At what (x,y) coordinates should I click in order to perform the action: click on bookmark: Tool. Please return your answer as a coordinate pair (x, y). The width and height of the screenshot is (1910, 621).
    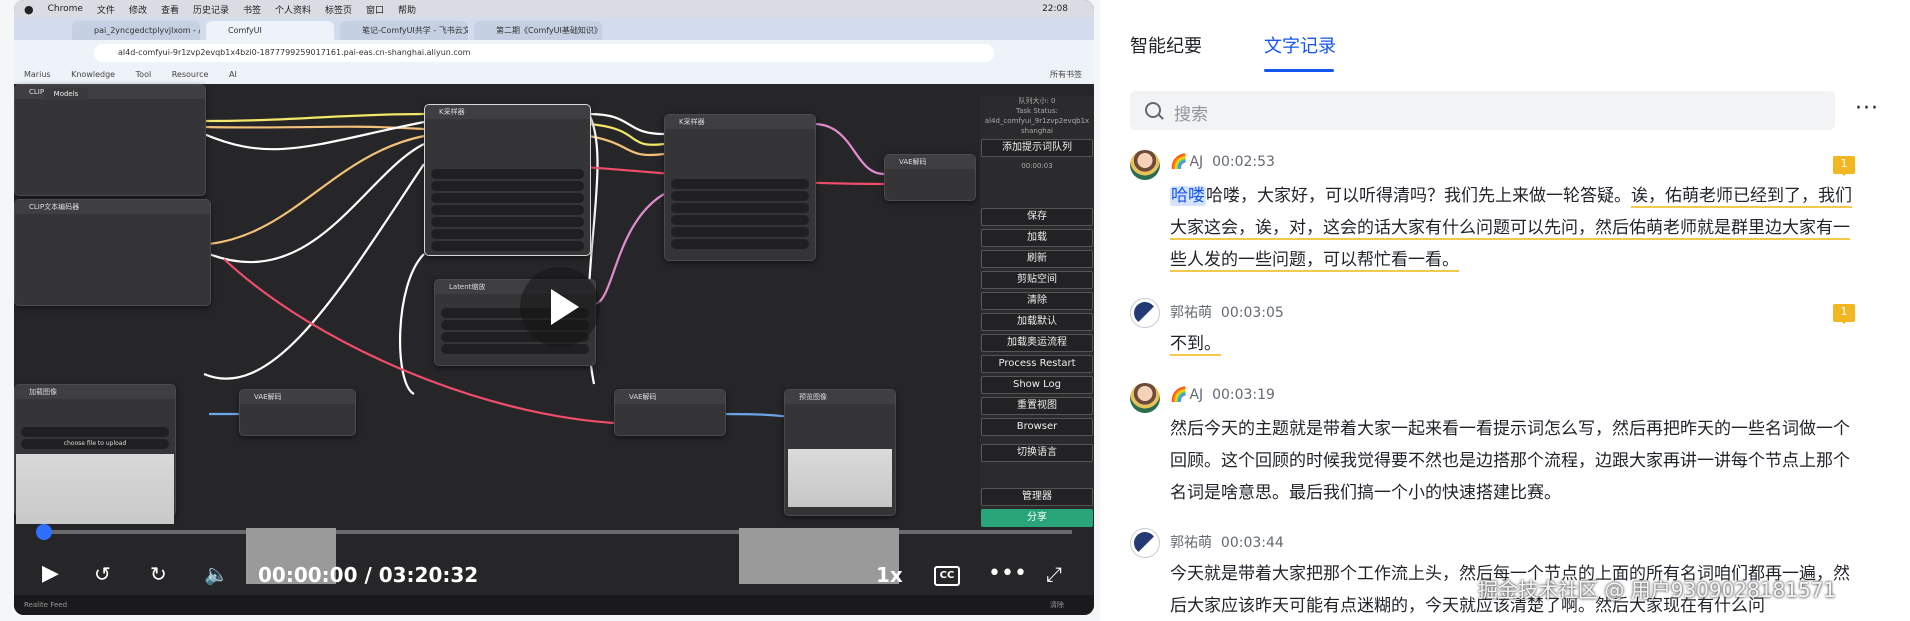
    Looking at the image, I should click on (143, 74).